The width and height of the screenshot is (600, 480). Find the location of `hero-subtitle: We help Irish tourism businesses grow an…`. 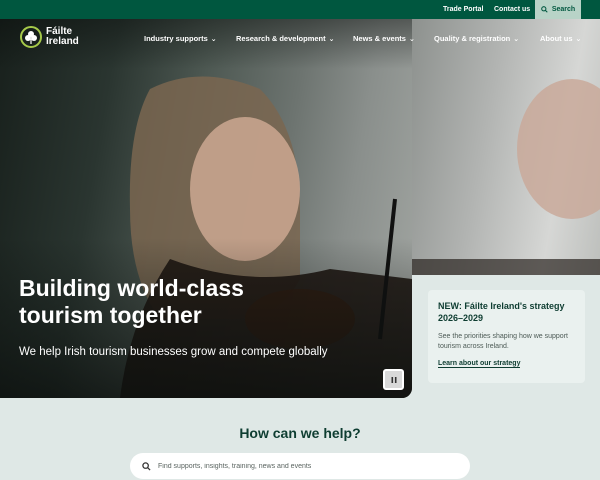

hero-subtitle: We help Irish tourism businesses grow an… is located at coordinates (173, 352).